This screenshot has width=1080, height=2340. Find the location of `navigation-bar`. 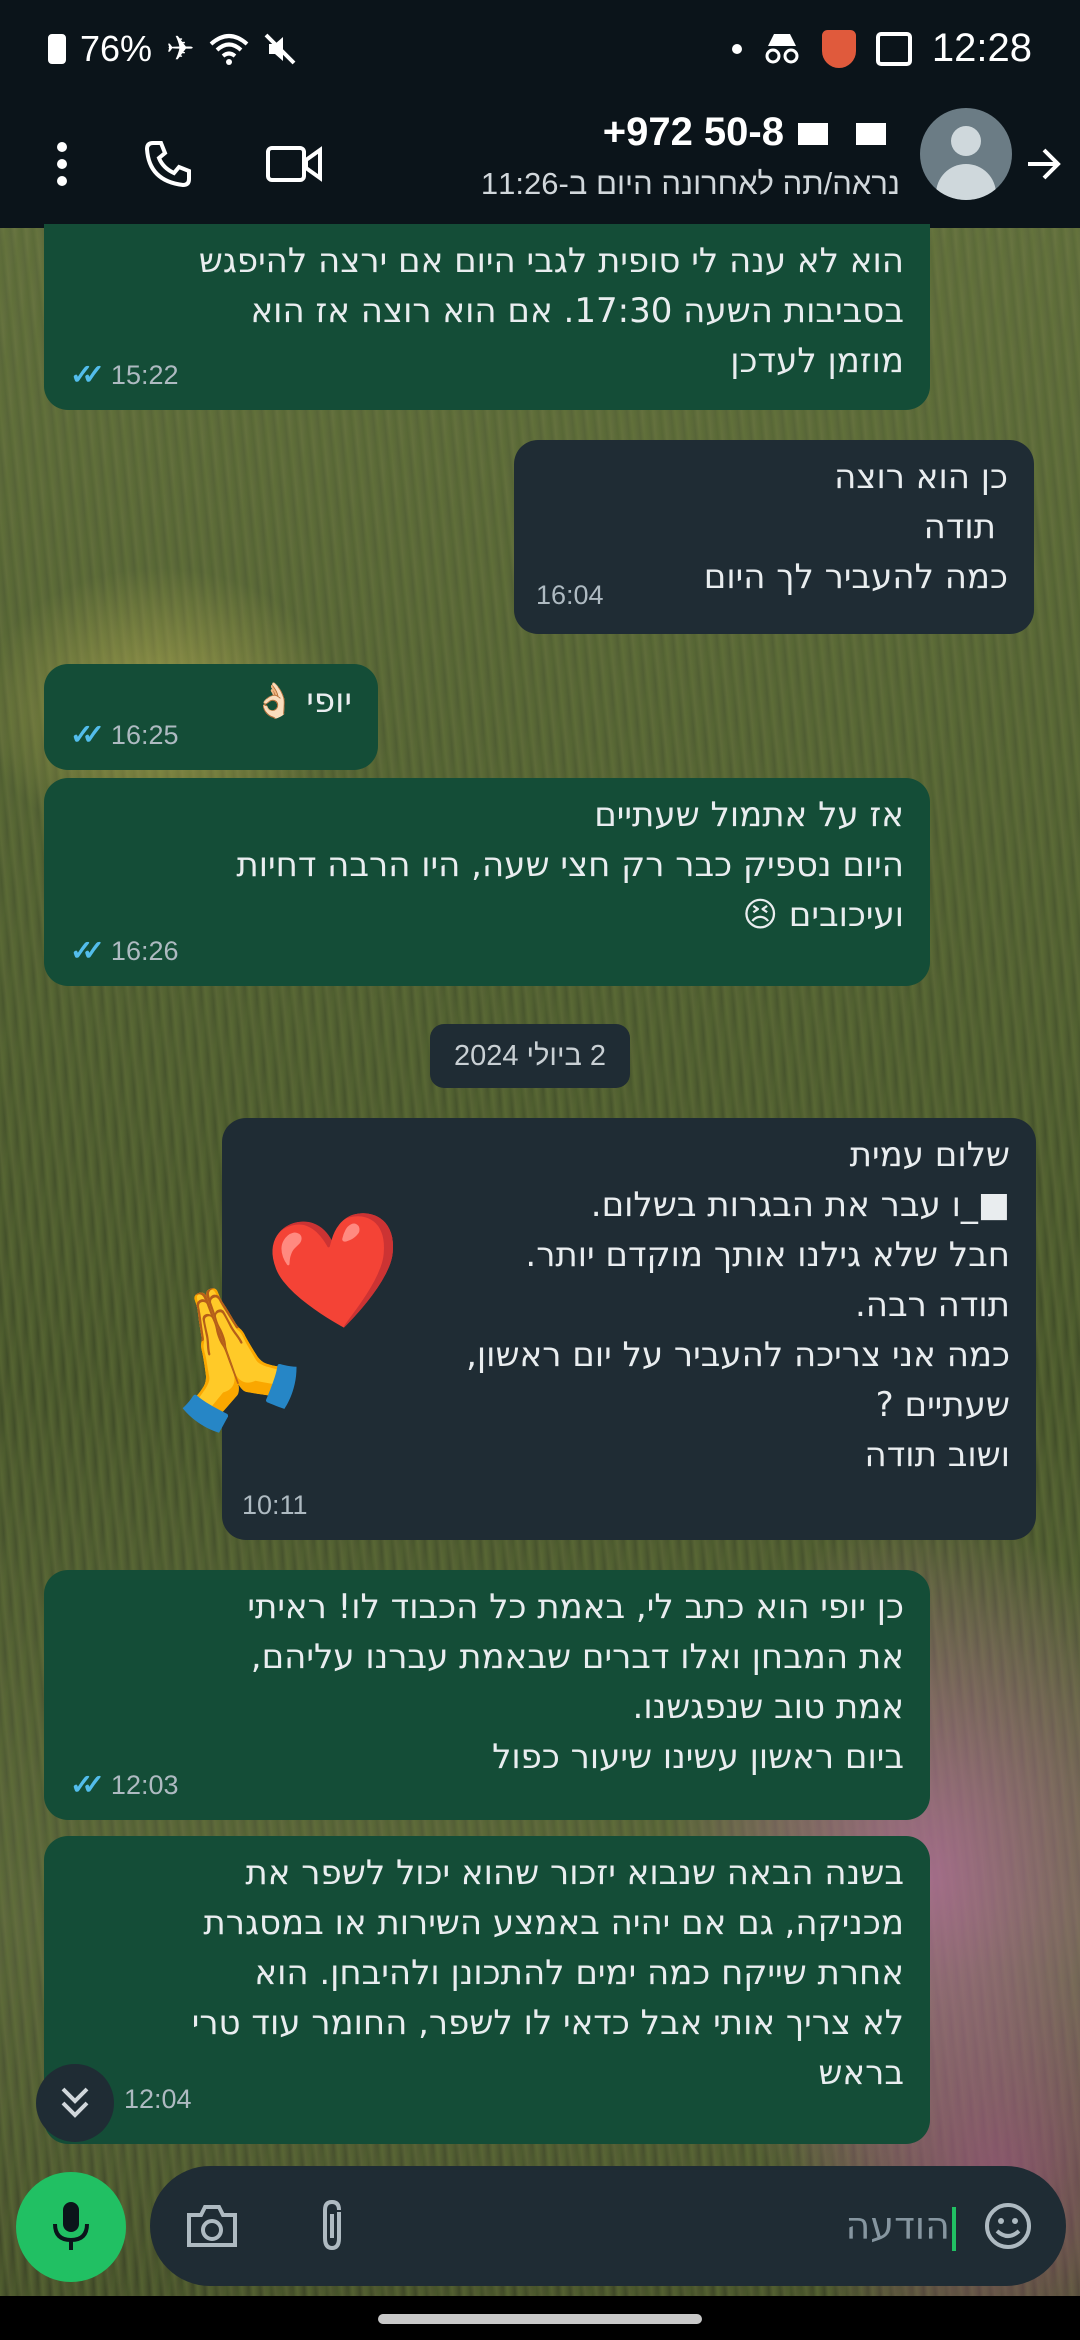

navigation-bar is located at coordinates (540, 2318).